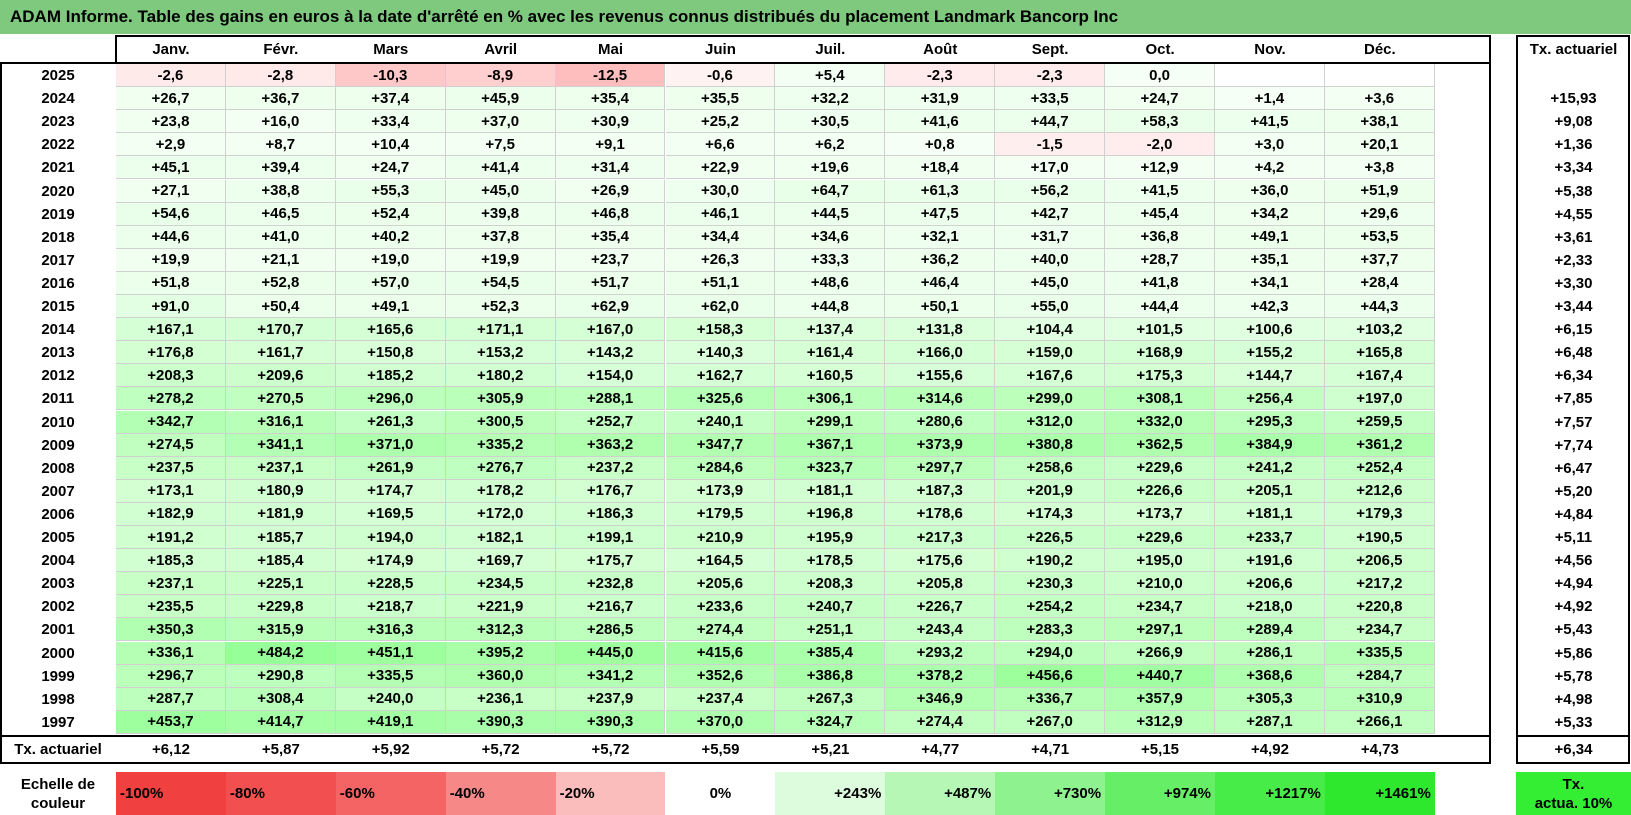  What do you see at coordinates (1050, 749) in the screenshot?
I see `footer-rate-cell: +4,71` at bounding box center [1050, 749].